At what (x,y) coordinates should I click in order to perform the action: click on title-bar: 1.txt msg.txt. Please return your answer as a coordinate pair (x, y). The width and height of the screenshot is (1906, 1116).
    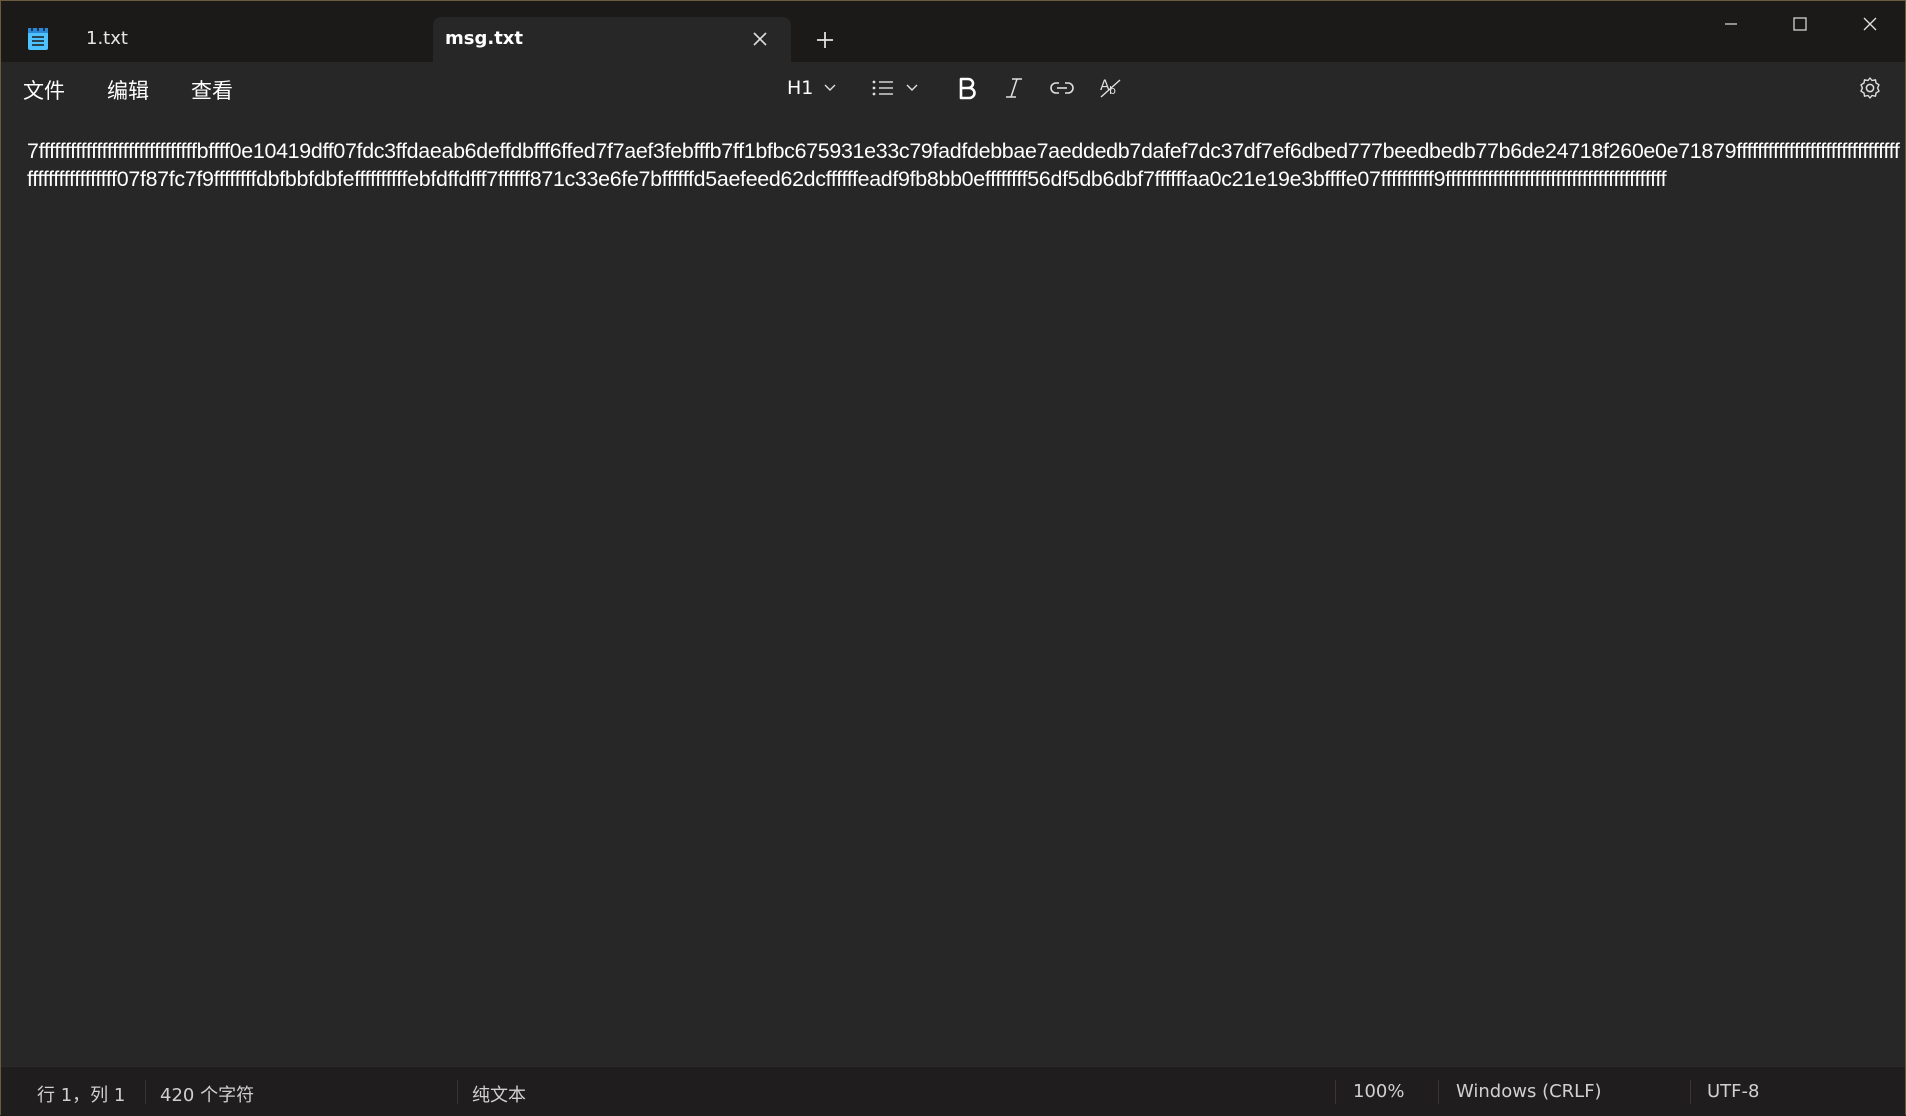
    Looking at the image, I should click on (953, 31).